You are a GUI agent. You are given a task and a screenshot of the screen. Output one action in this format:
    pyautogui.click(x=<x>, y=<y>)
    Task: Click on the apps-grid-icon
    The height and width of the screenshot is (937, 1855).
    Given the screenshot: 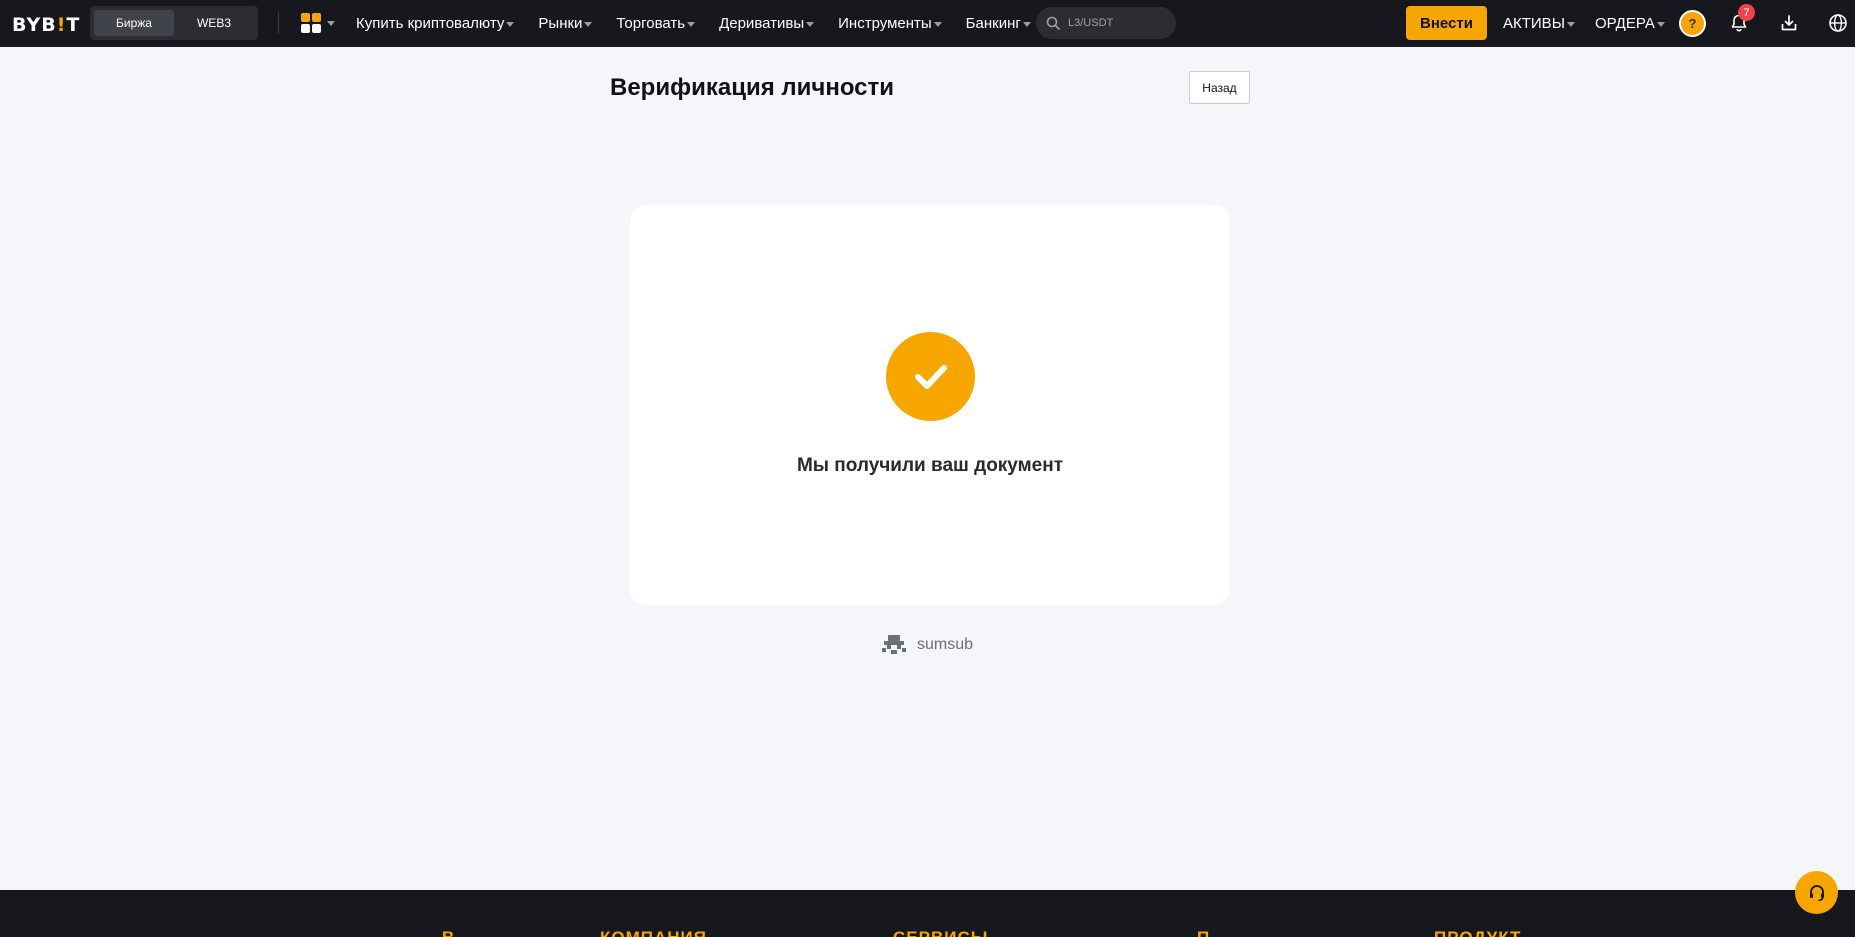 What is the action you would take?
    pyautogui.click(x=311, y=23)
    